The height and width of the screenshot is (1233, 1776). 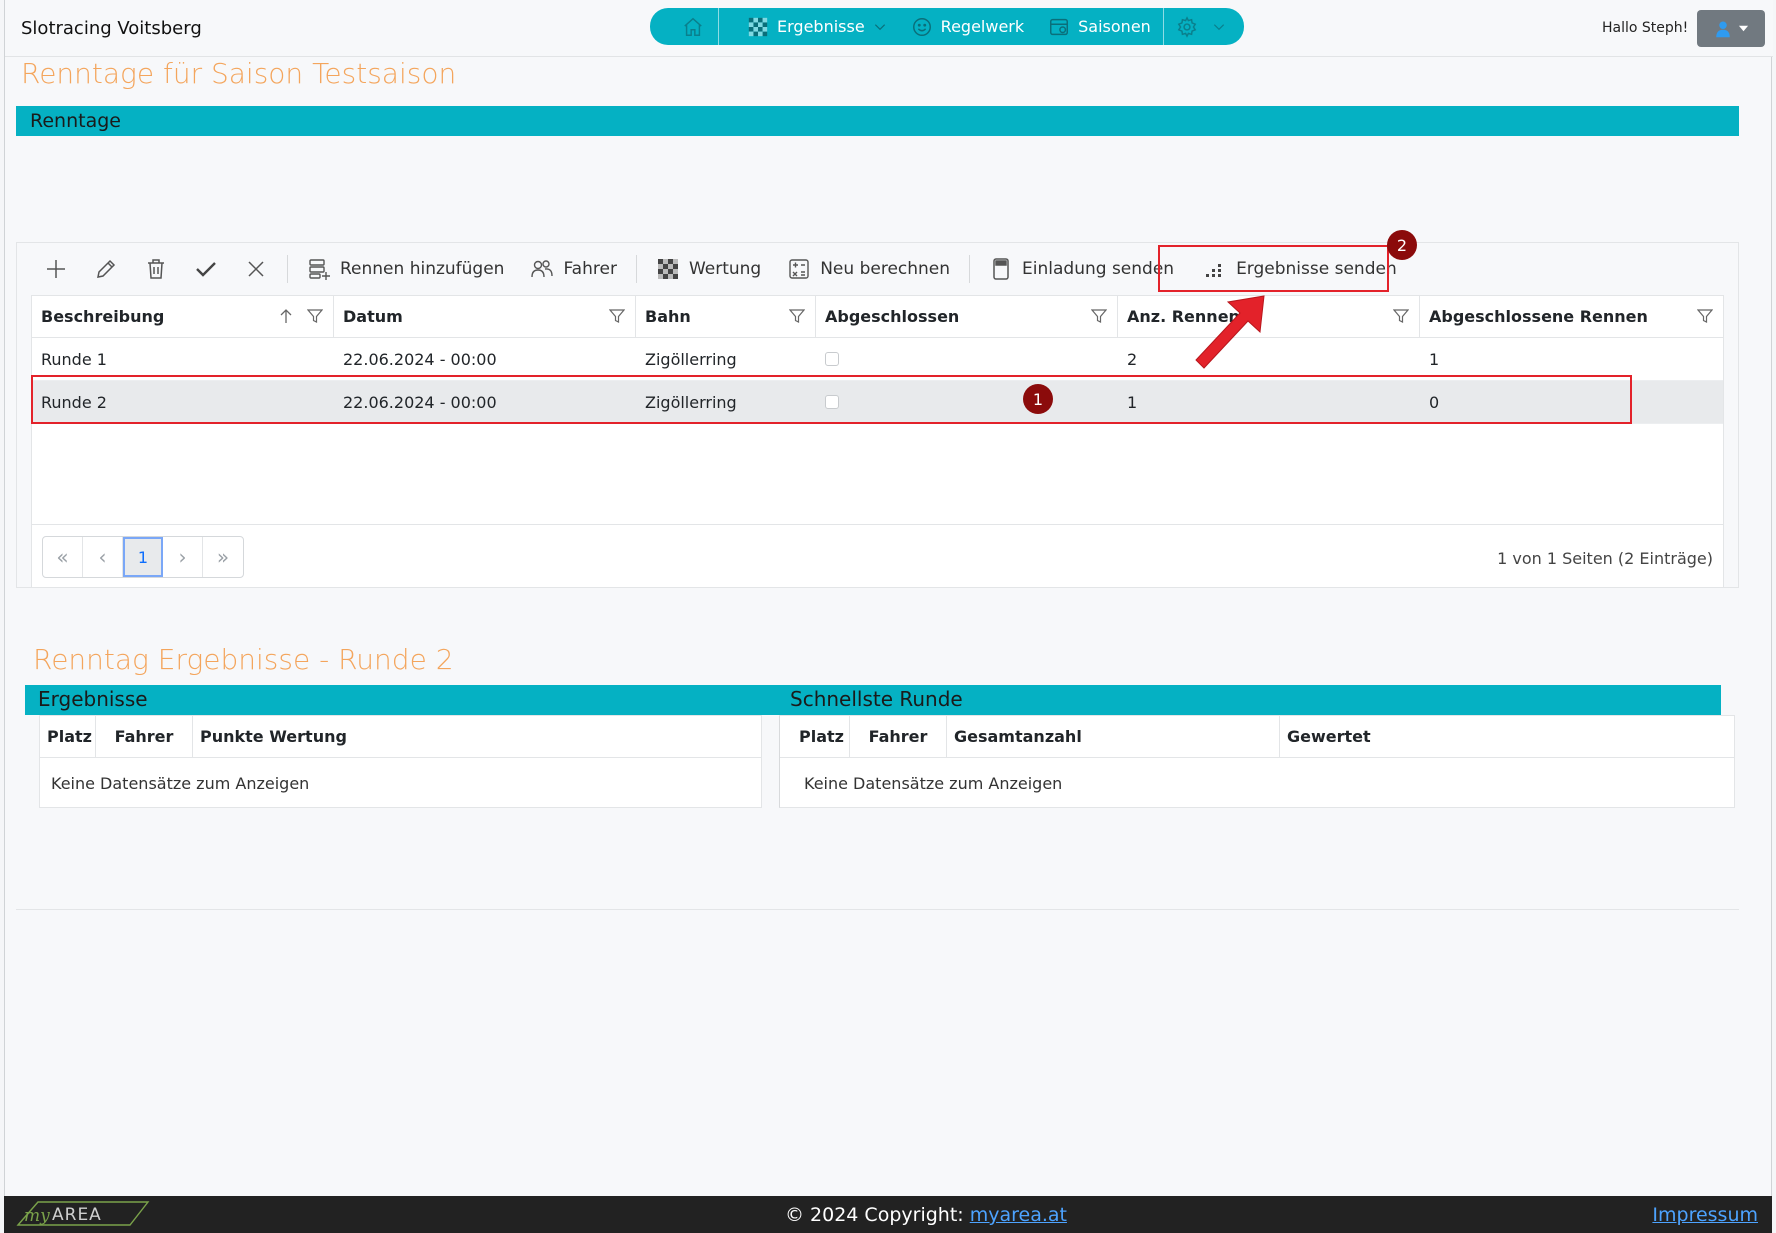 What do you see at coordinates (885, 269) in the screenshot?
I see `neu-berechnen-label: Neu berechnen` at bounding box center [885, 269].